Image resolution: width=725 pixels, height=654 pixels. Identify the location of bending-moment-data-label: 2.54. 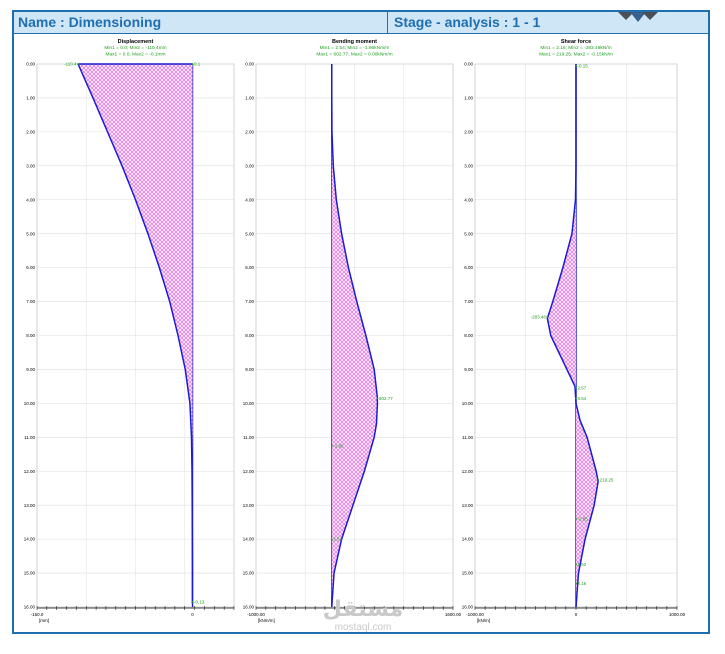
(337, 539).